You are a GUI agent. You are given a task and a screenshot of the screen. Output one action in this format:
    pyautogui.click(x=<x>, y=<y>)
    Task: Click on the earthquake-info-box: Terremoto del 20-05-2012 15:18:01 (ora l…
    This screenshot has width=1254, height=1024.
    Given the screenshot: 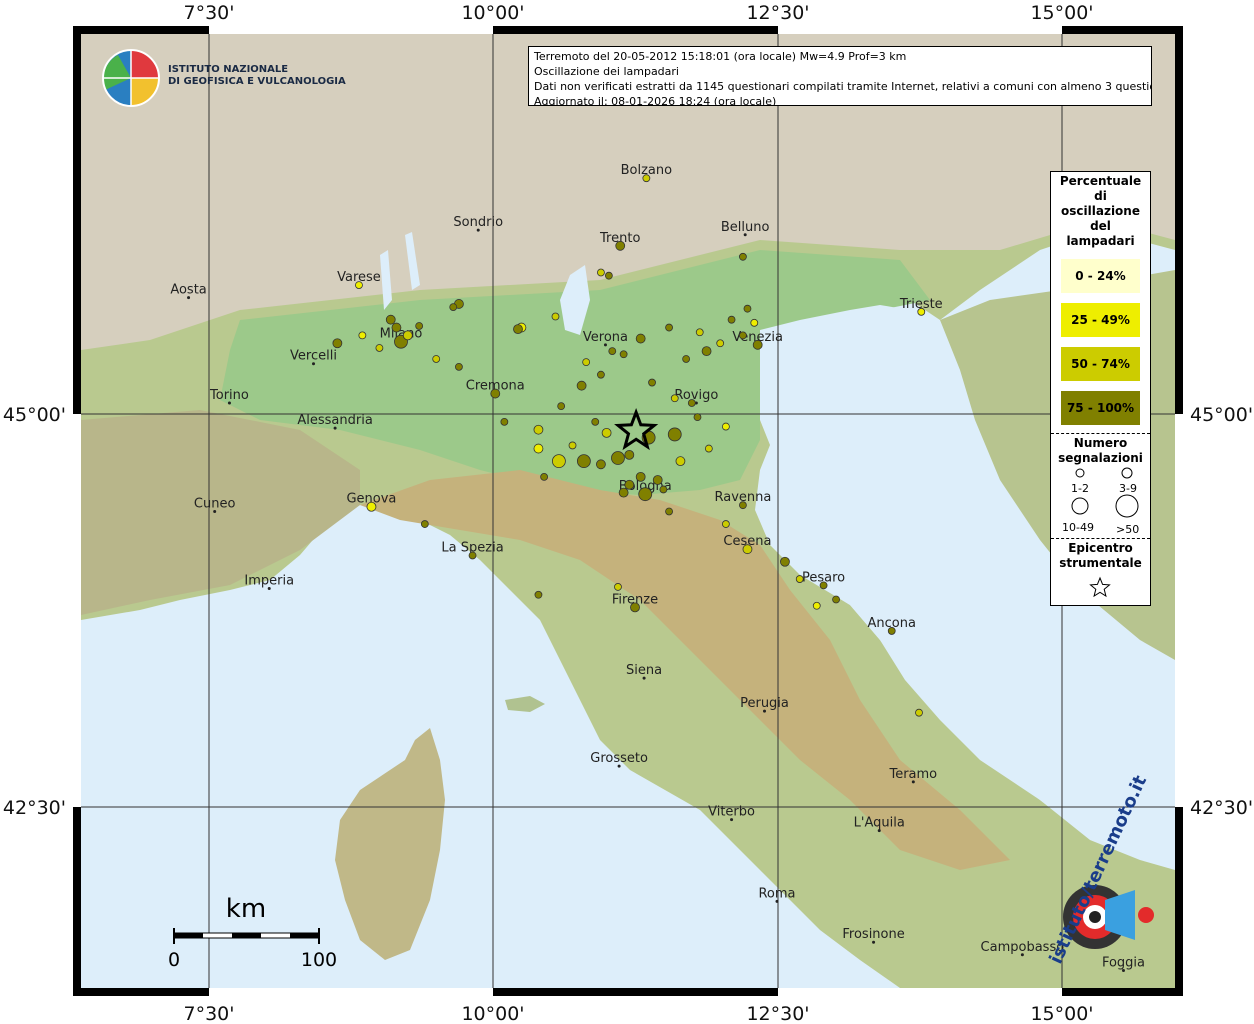 What is the action you would take?
    pyautogui.click(x=840, y=76)
    